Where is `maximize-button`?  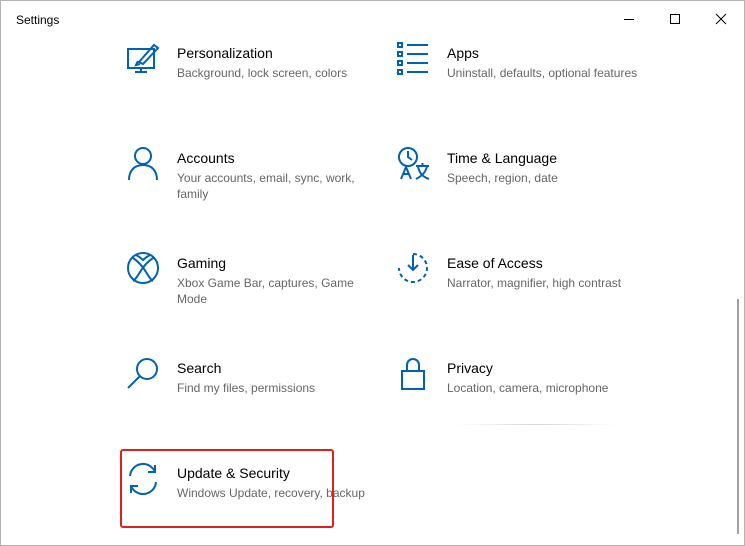
maximize-button is located at coordinates (675, 19).